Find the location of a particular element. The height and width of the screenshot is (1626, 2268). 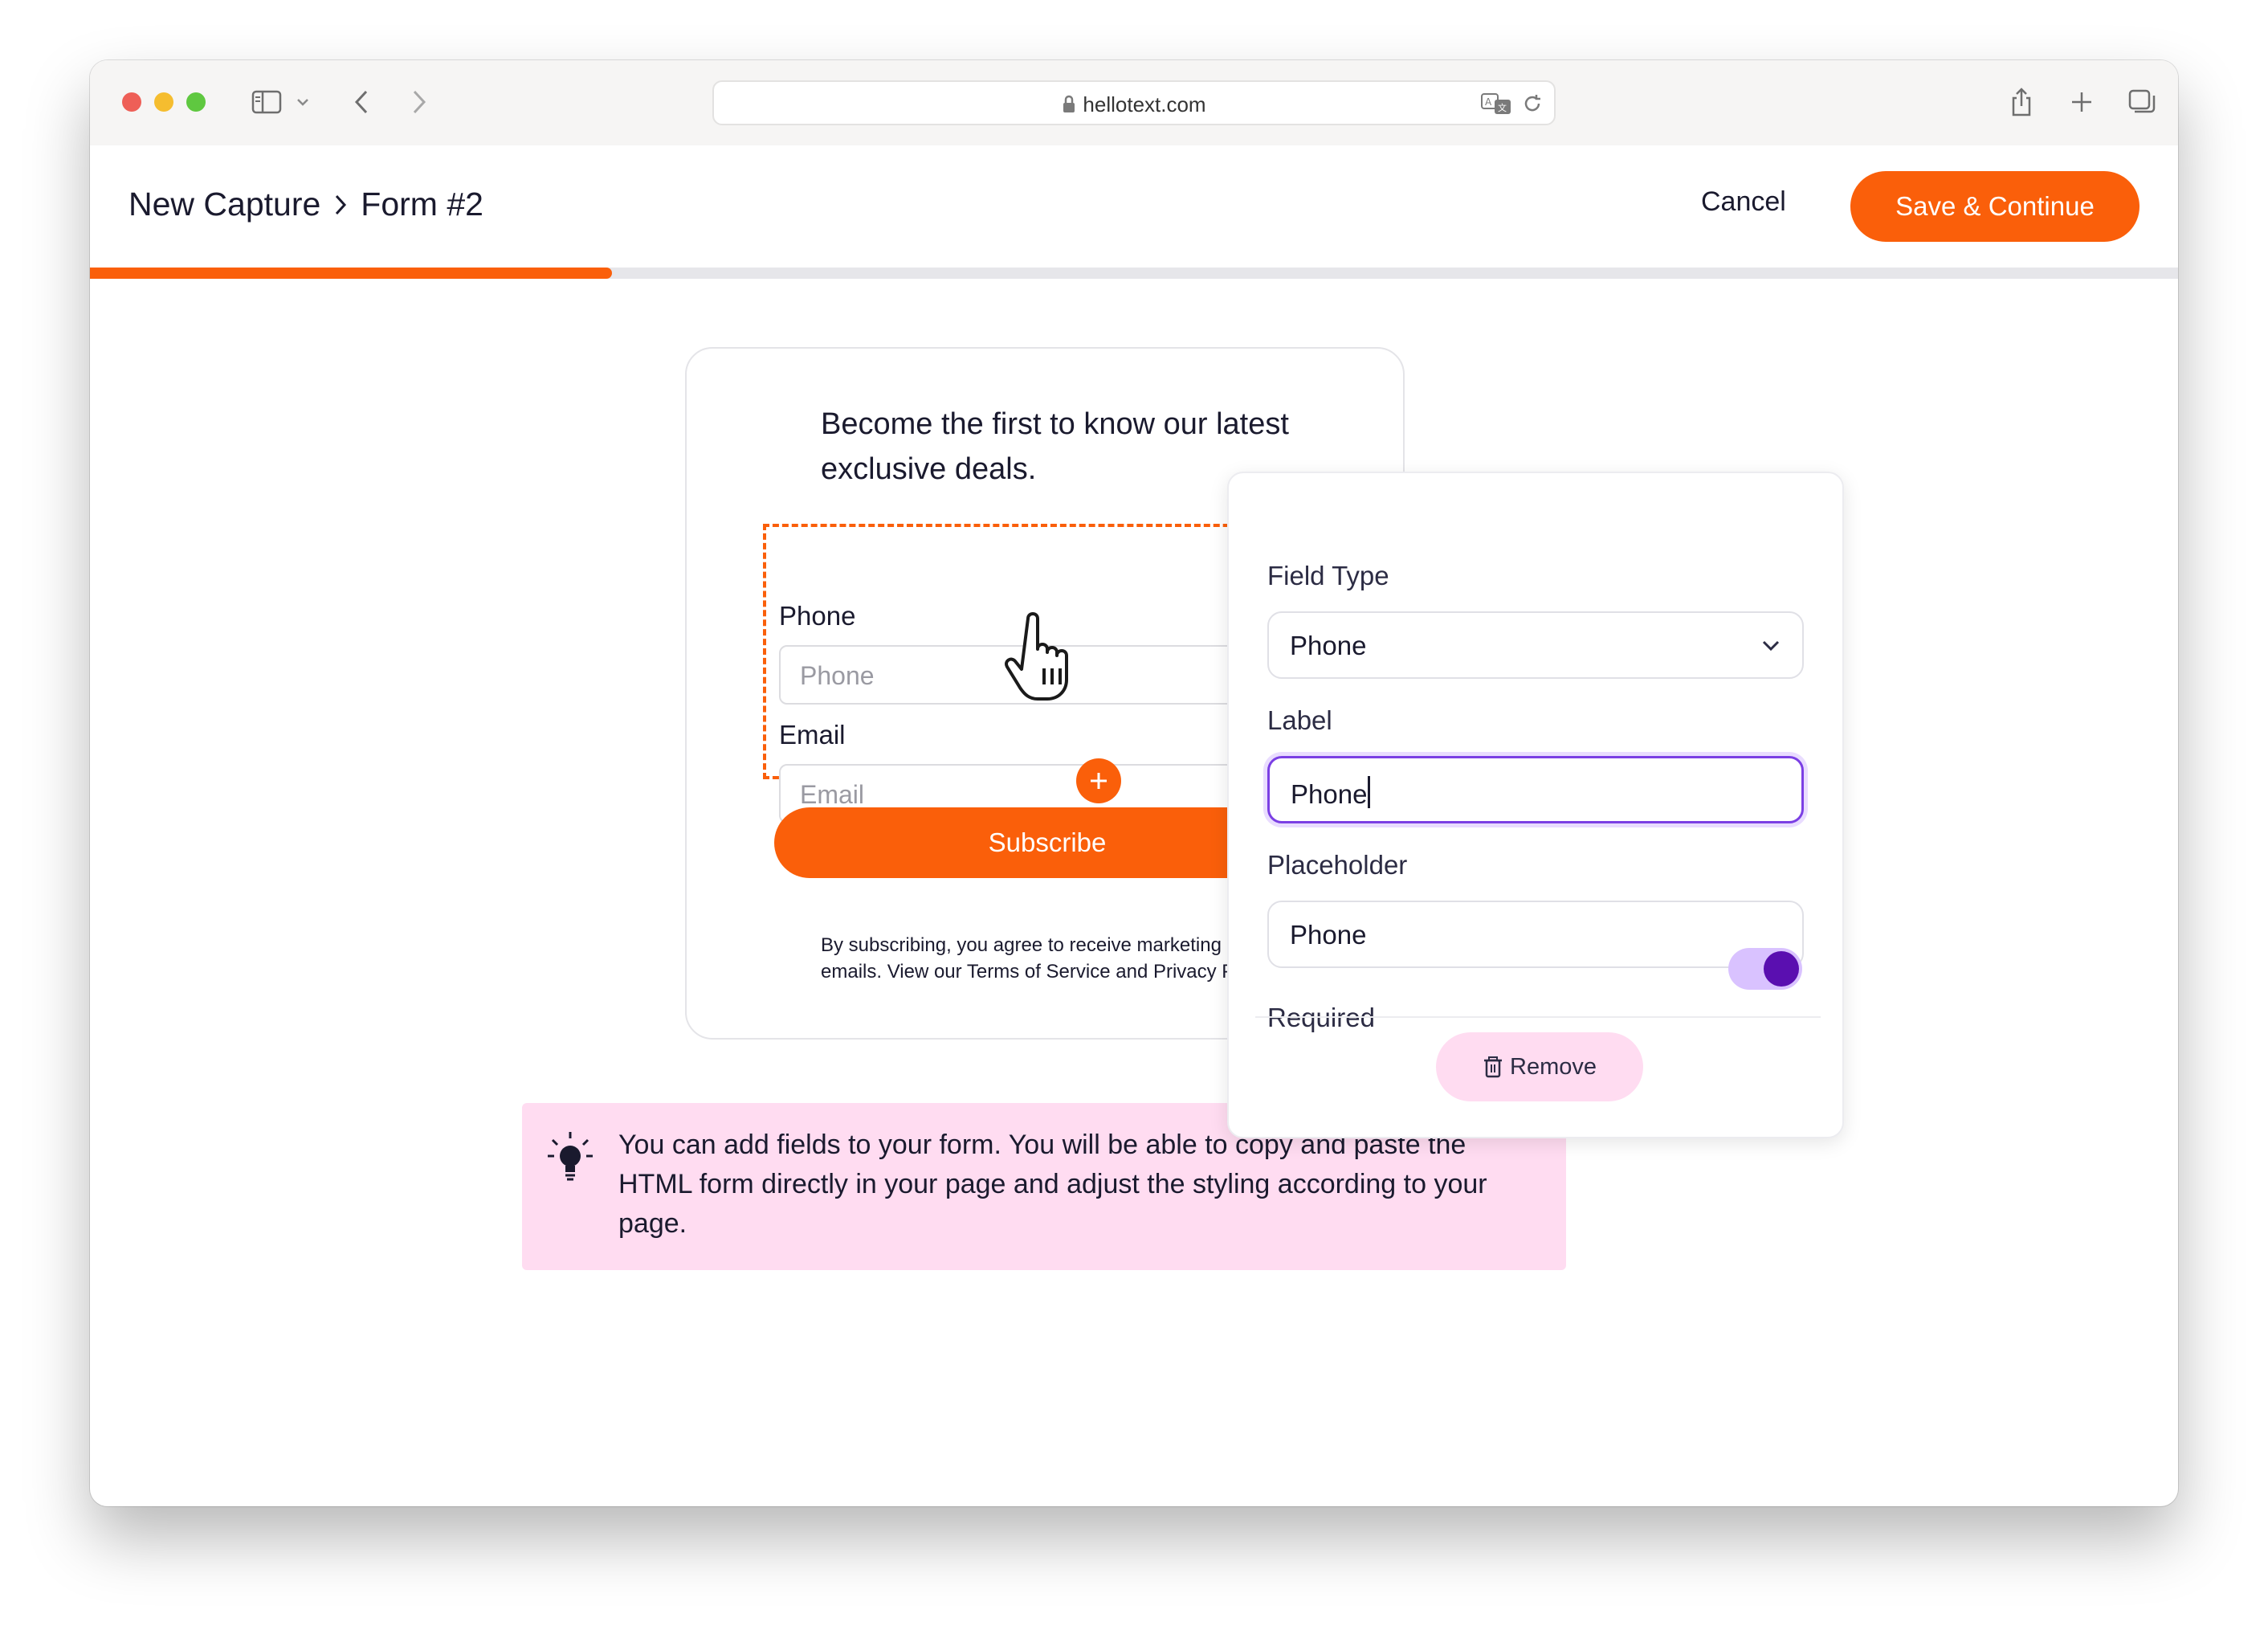

zoom-window-button is located at coordinates (196, 102).